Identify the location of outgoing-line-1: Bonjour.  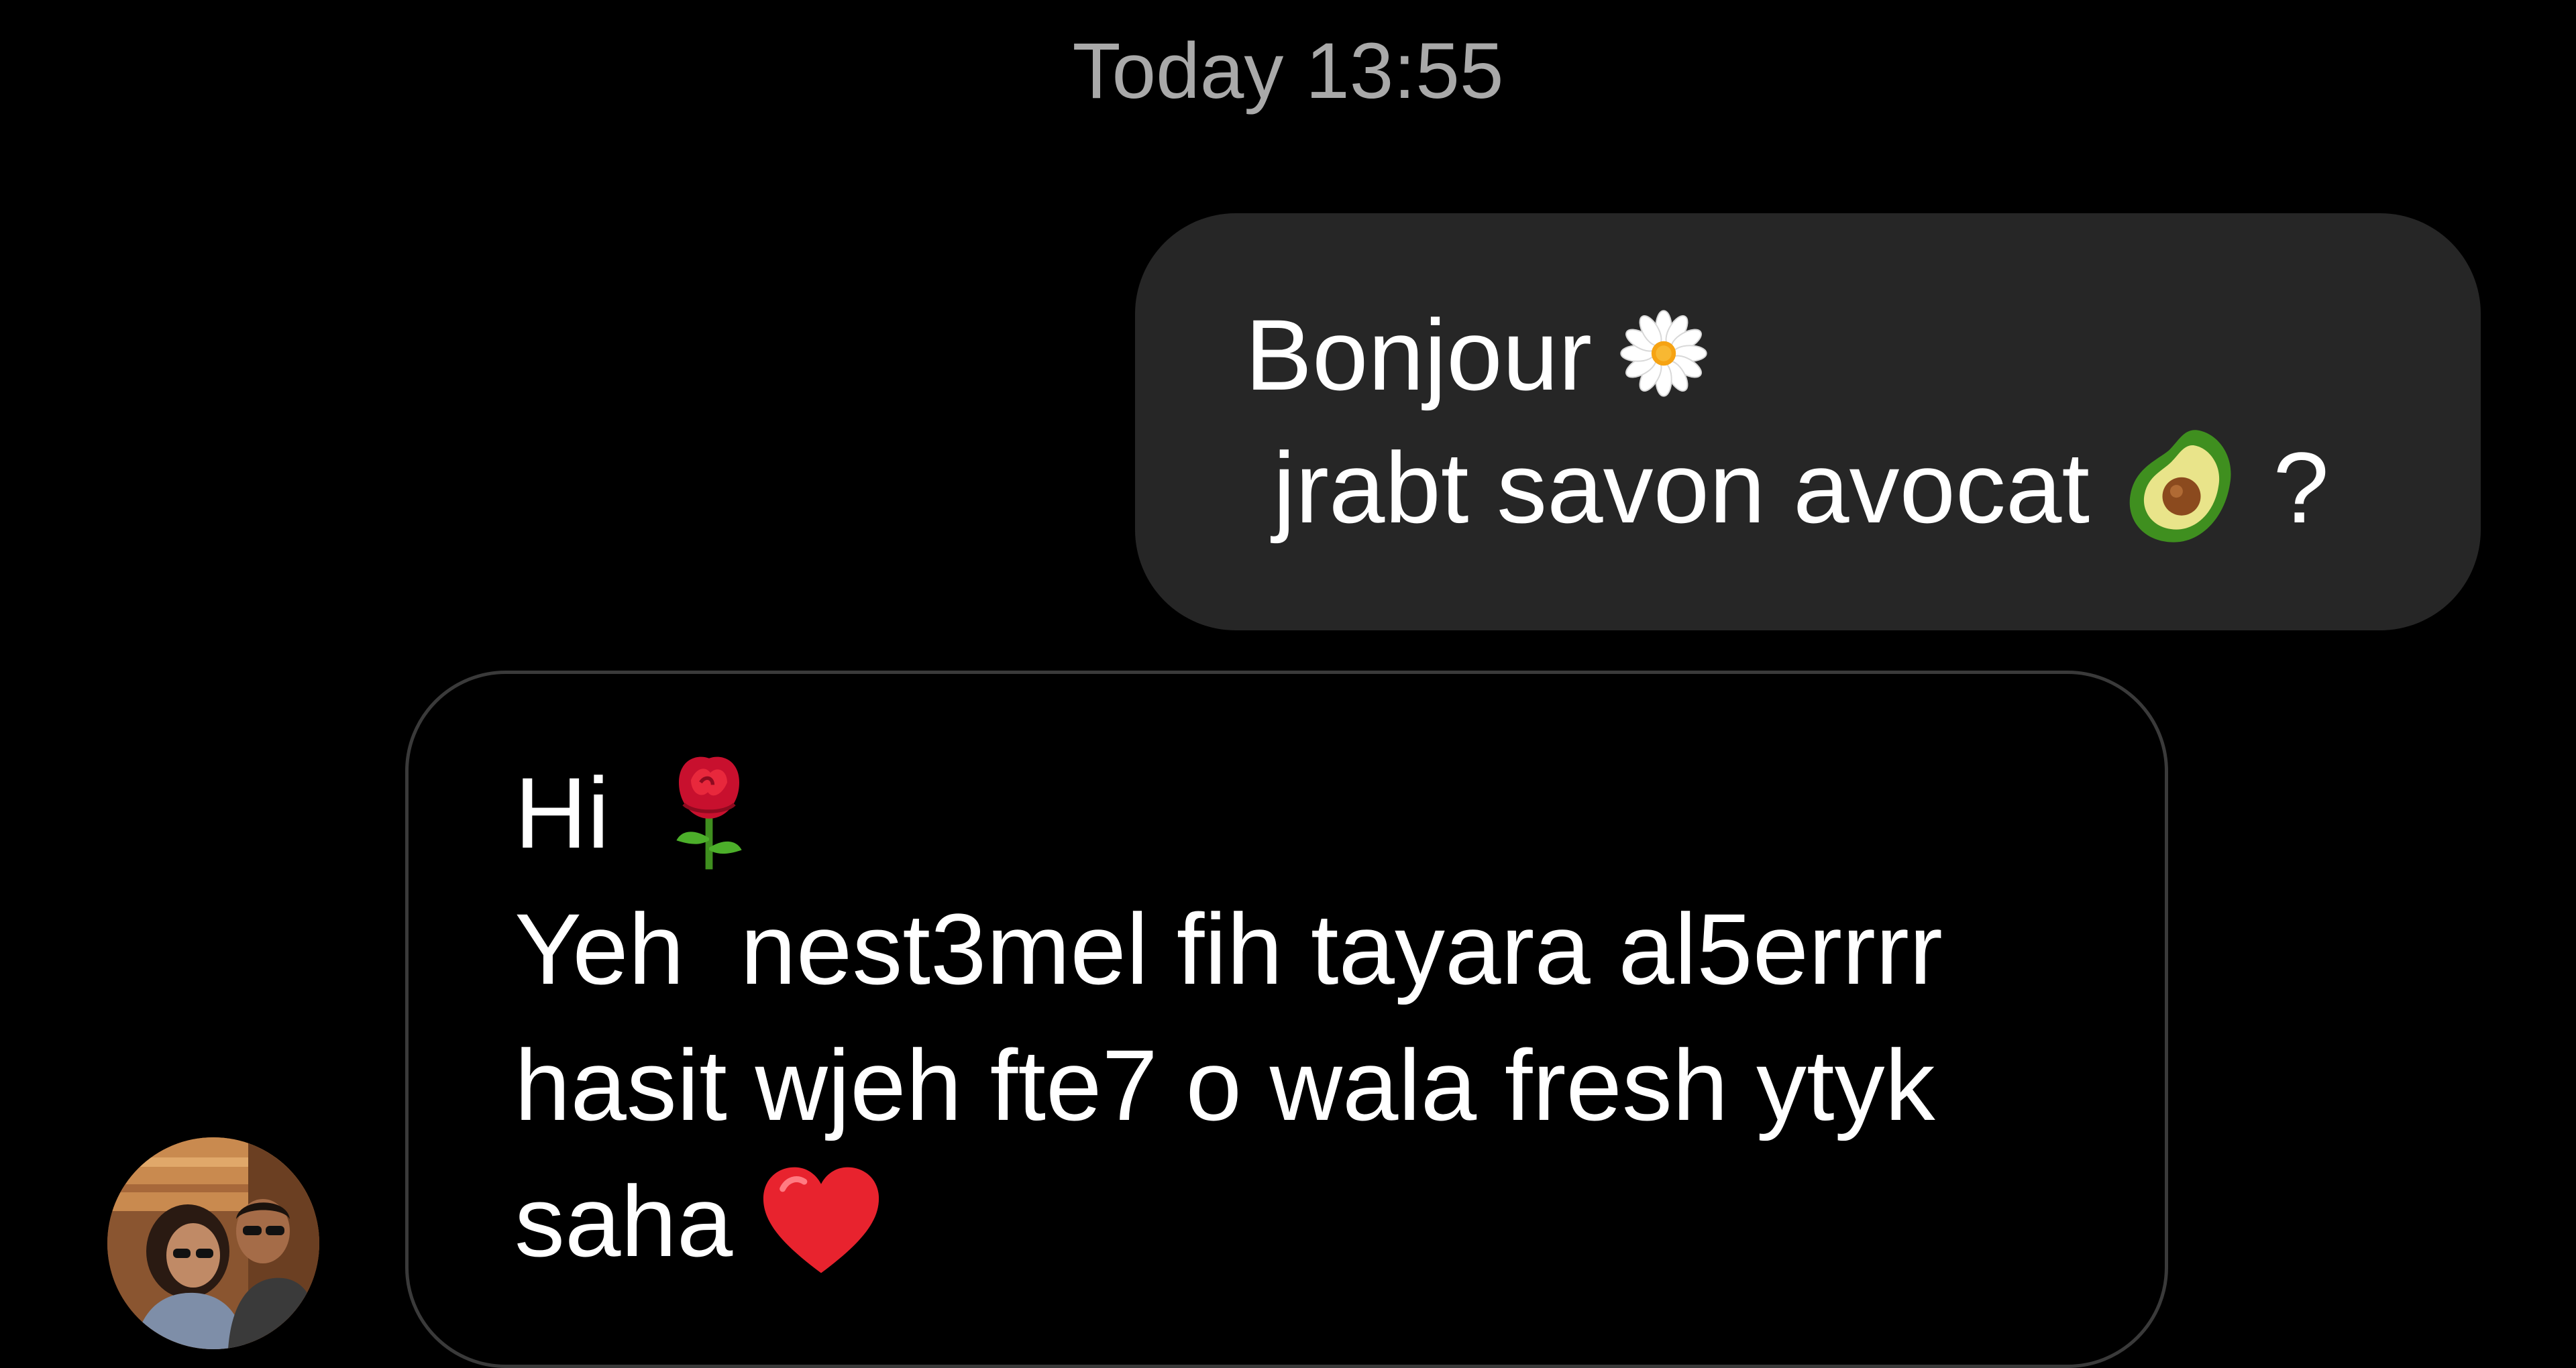
(1863, 354).